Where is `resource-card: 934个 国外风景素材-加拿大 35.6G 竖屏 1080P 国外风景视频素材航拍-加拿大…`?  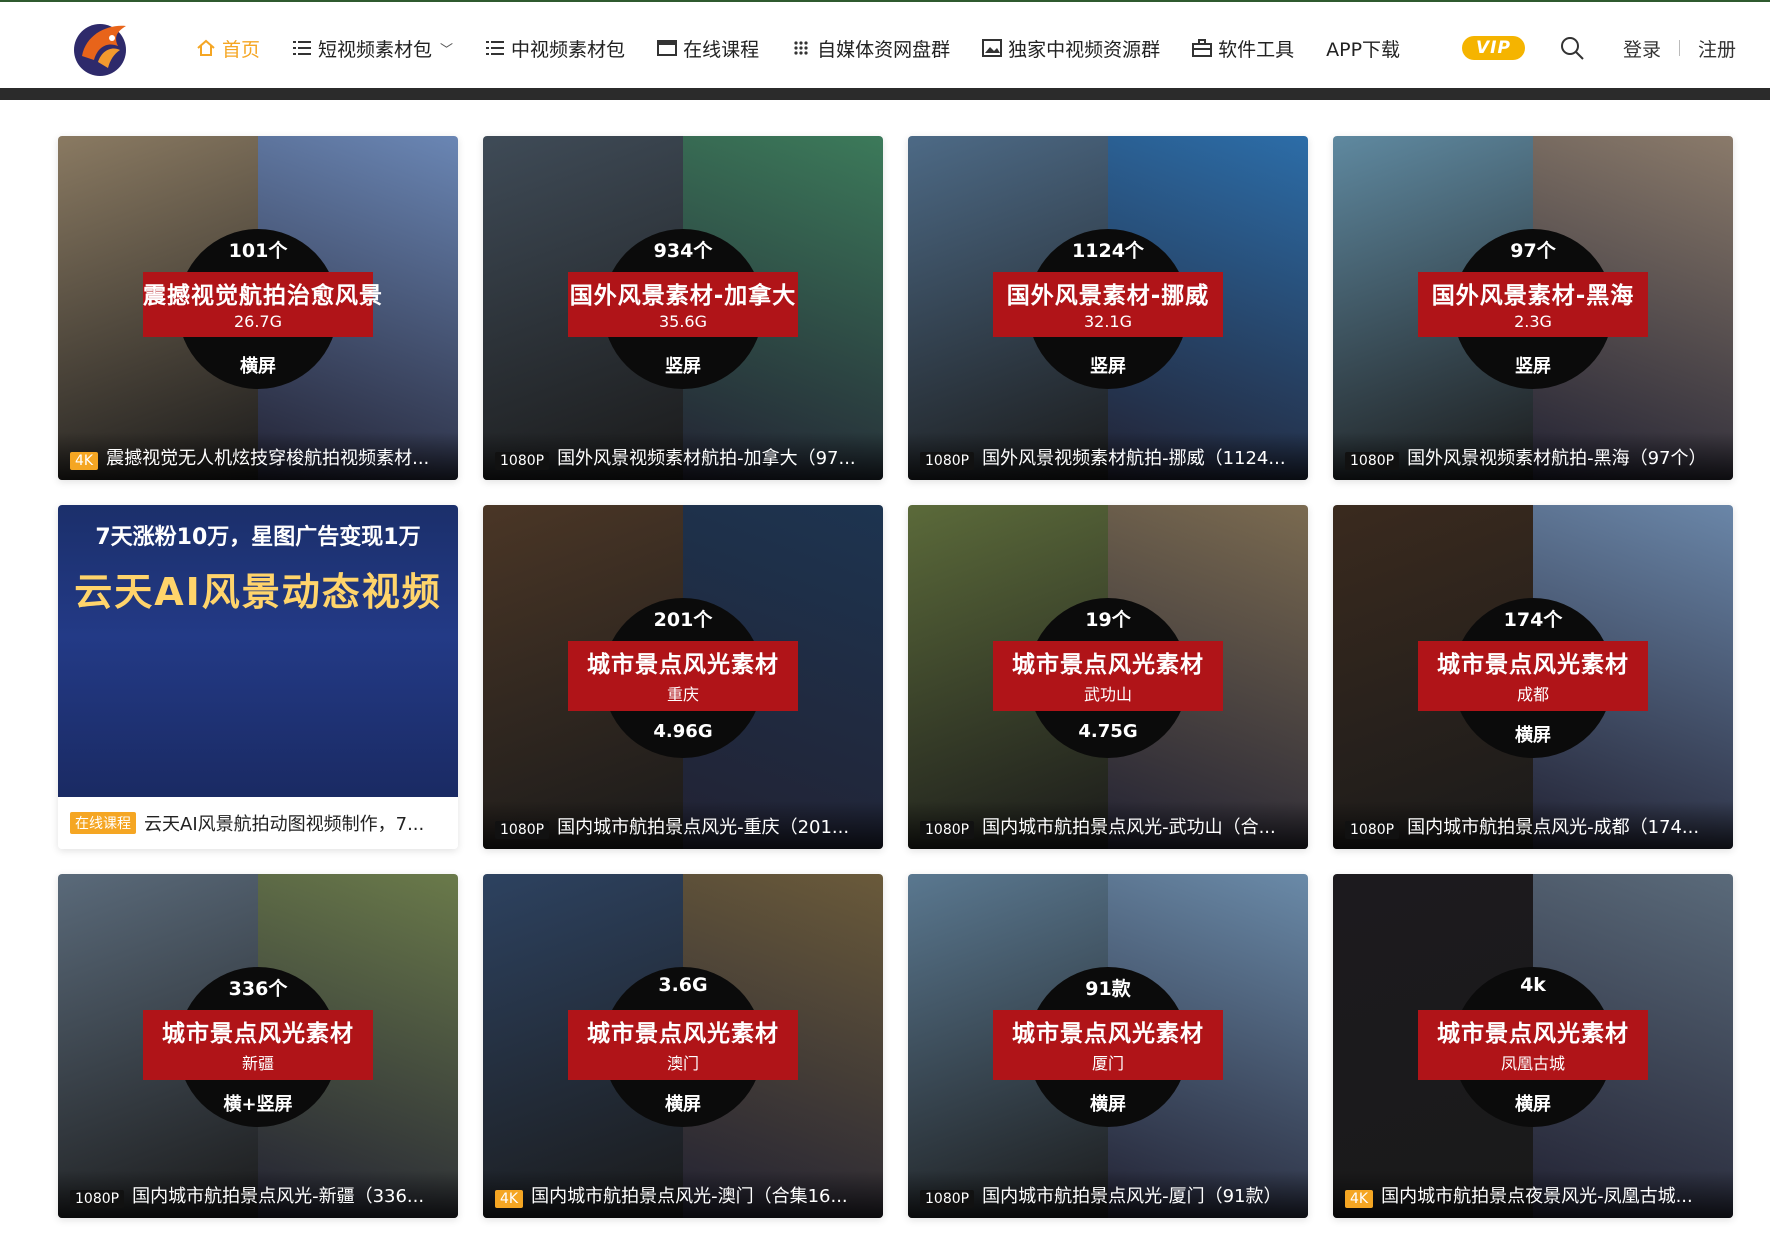 resource-card: 934个 国外风景素材-加拿大 35.6G 竖屏 1080P 国外风景视频素材航拍-加拿大… is located at coordinates (683, 308).